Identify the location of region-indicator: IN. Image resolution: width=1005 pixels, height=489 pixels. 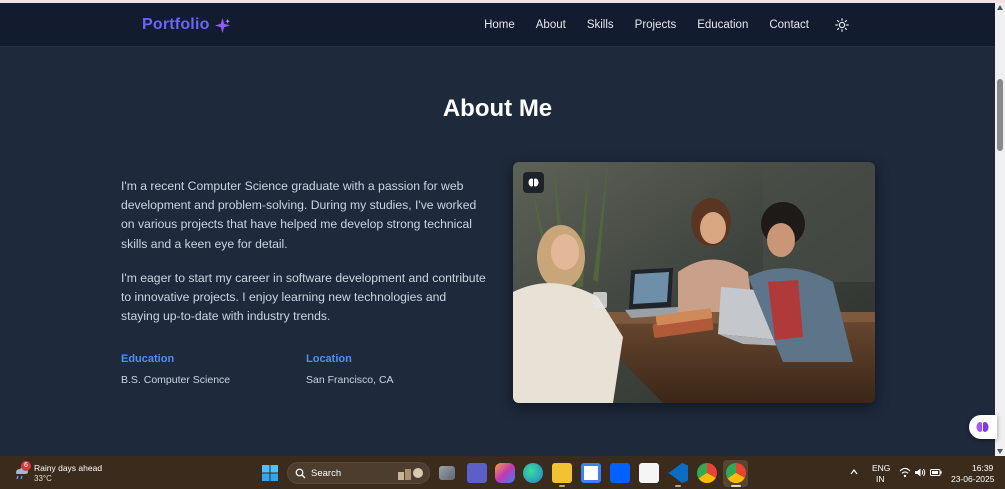
(880, 479).